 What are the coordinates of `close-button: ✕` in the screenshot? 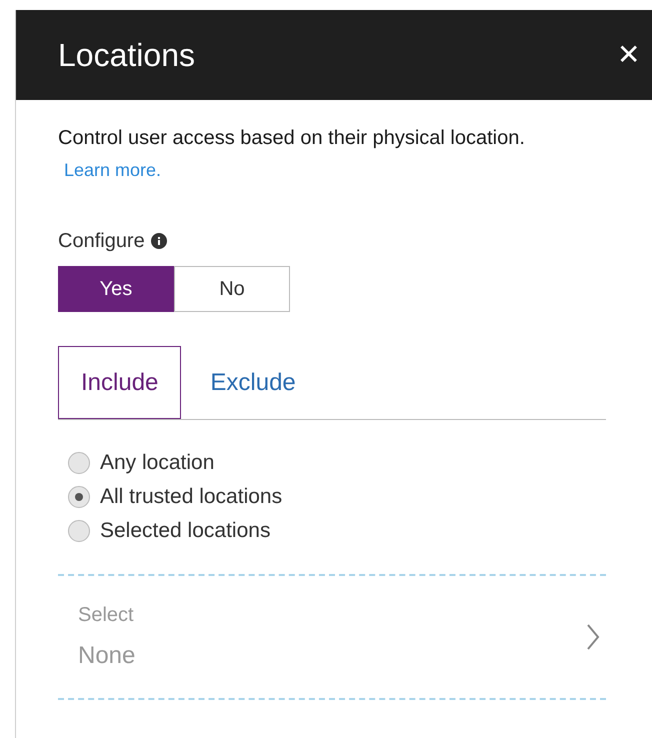 It's located at (628, 55).